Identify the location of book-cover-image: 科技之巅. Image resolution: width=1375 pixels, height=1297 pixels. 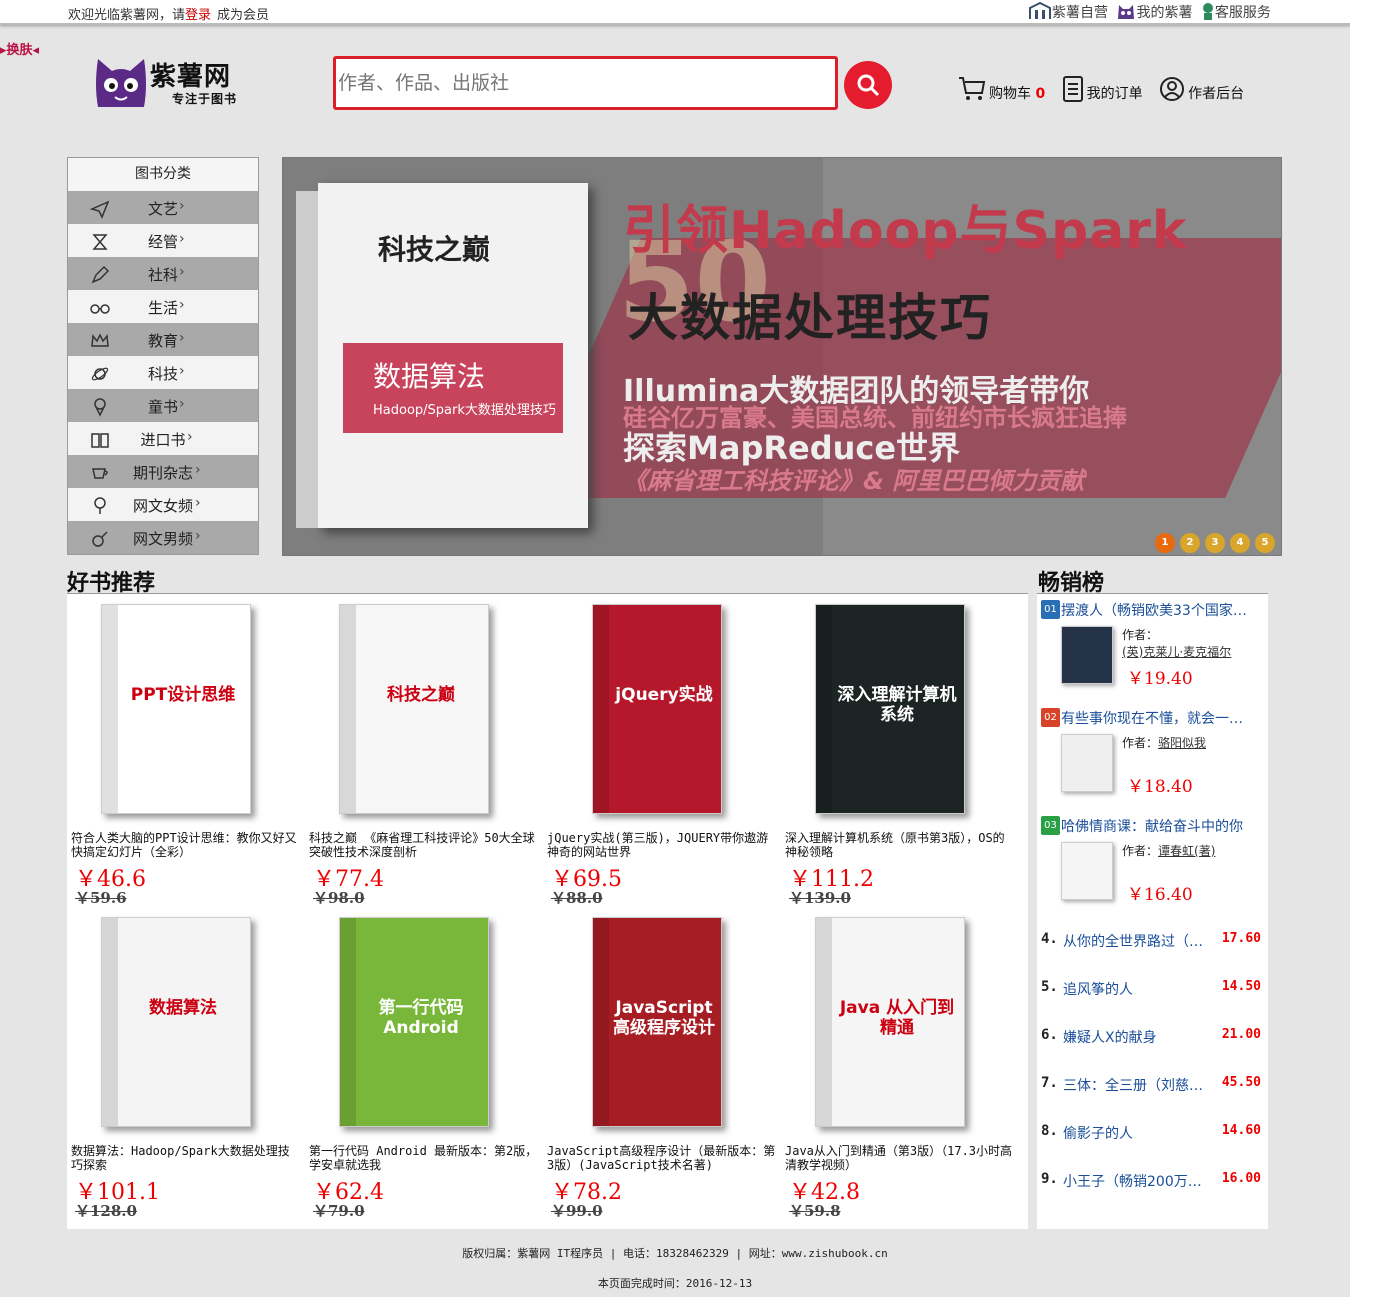
(414, 709).